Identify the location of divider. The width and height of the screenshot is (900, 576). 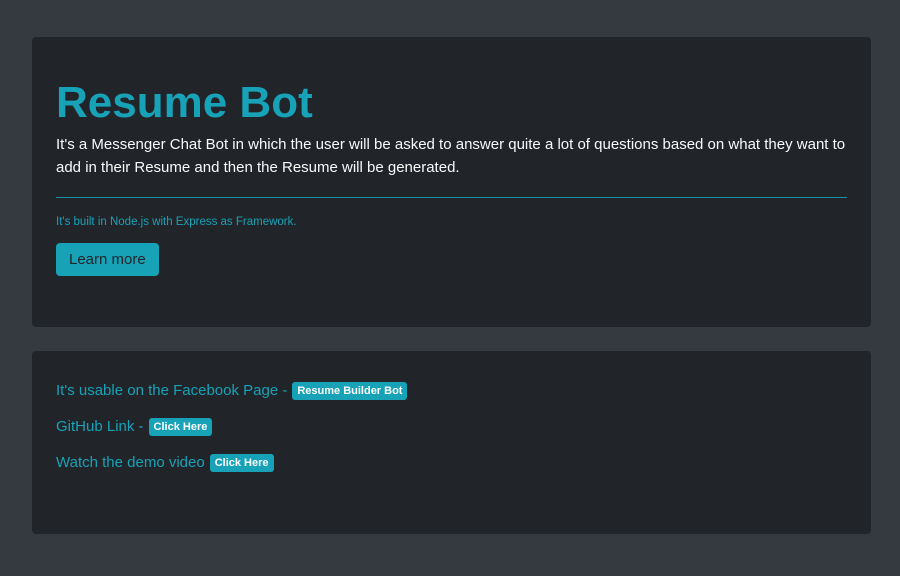
(451, 197).